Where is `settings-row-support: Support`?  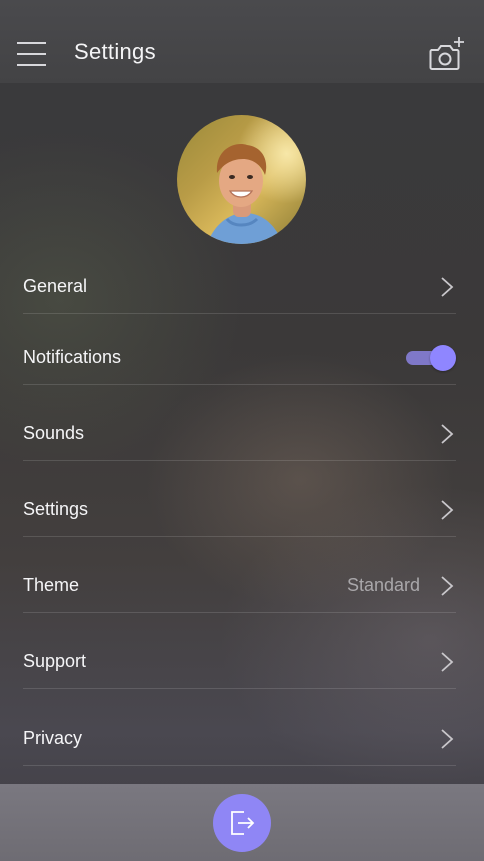 settings-row-support: Support is located at coordinates (239, 662).